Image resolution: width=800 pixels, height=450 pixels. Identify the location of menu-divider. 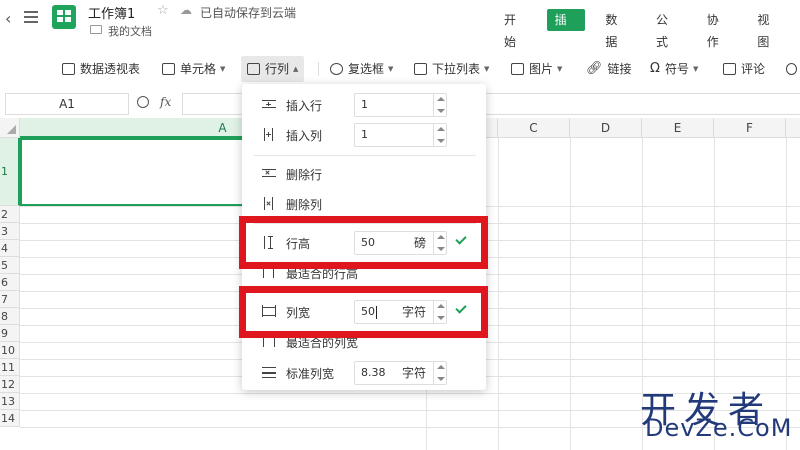
(365, 155).